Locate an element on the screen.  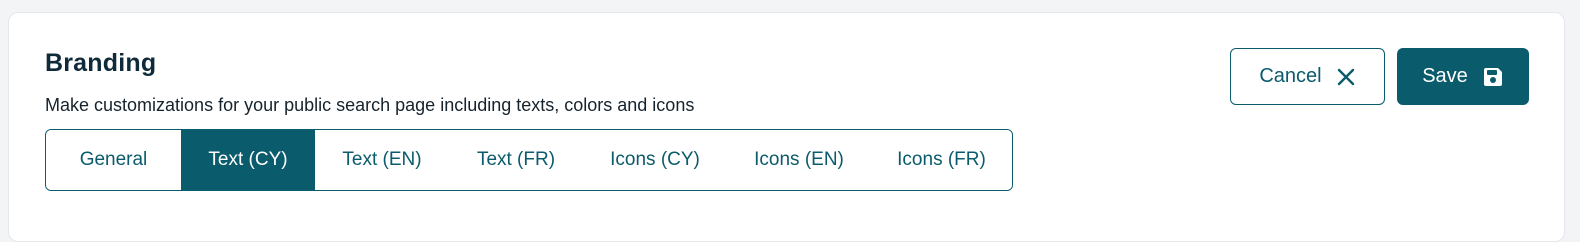
save-button: Save is located at coordinates (1463, 76).